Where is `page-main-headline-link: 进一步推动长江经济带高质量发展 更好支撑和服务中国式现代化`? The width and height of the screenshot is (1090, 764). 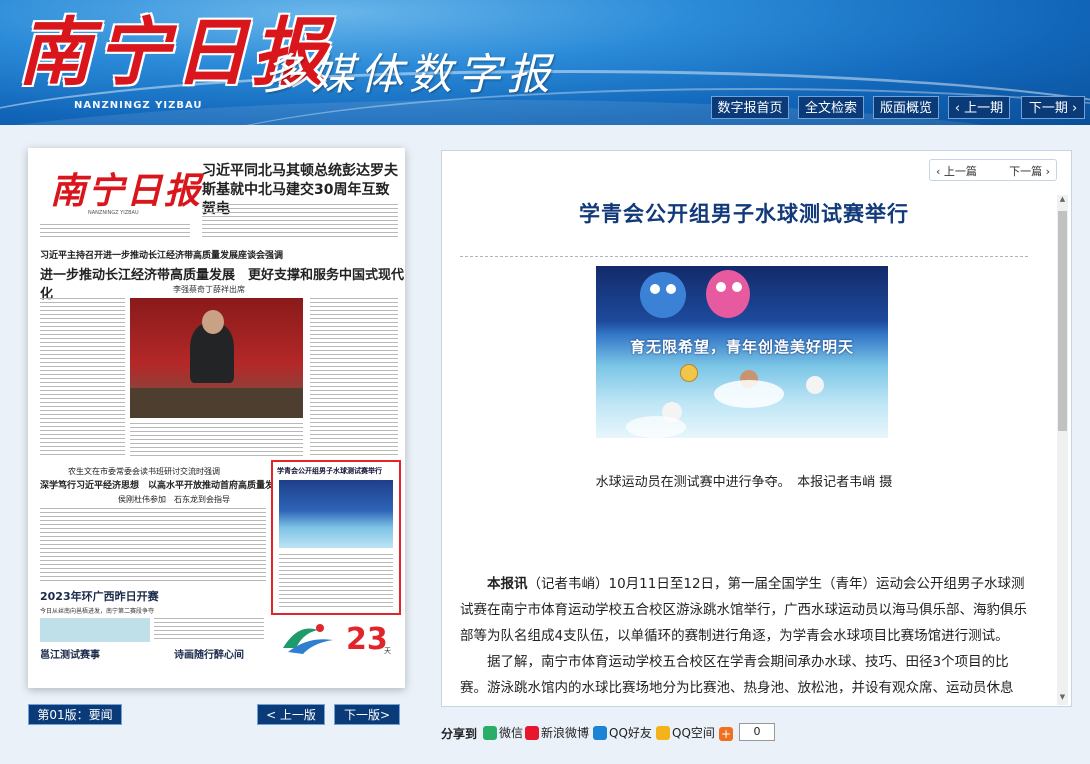
page-main-headline-link: 进一步推动长江经济带高质量发展 更好支撑和服务中国式现代化 is located at coordinates (222, 283).